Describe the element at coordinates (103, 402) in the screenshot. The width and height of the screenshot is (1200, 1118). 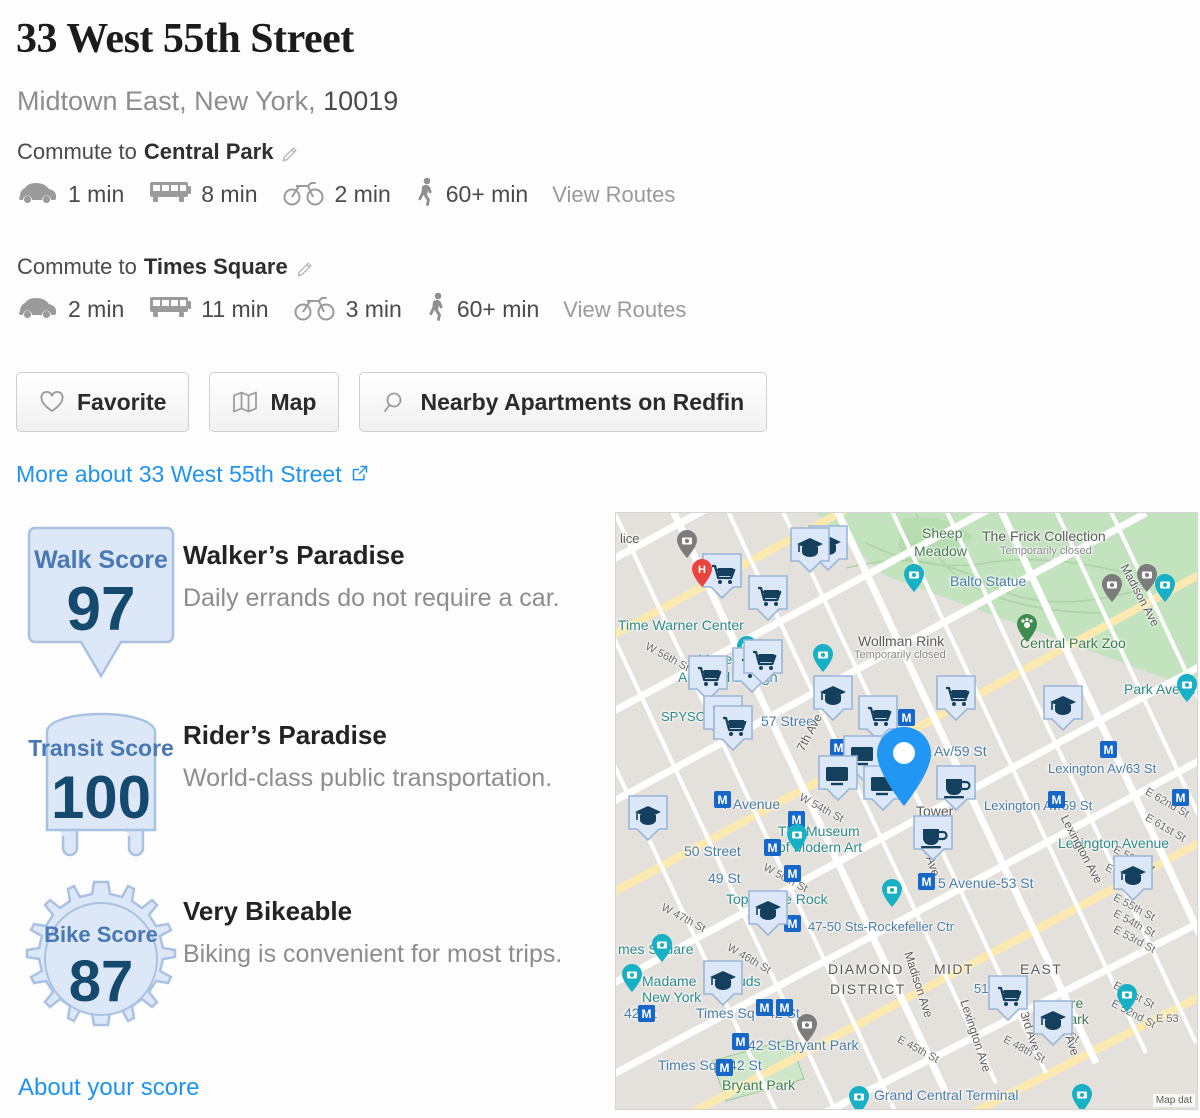
I see `favorite-button: Favorite` at that location.